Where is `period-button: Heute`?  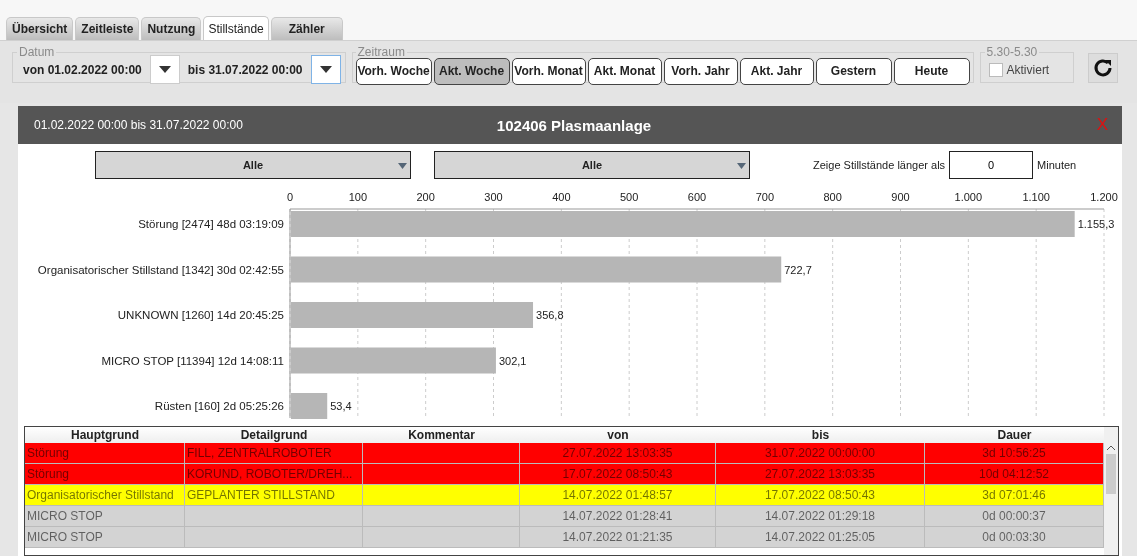
period-button: Heute is located at coordinates (931, 71).